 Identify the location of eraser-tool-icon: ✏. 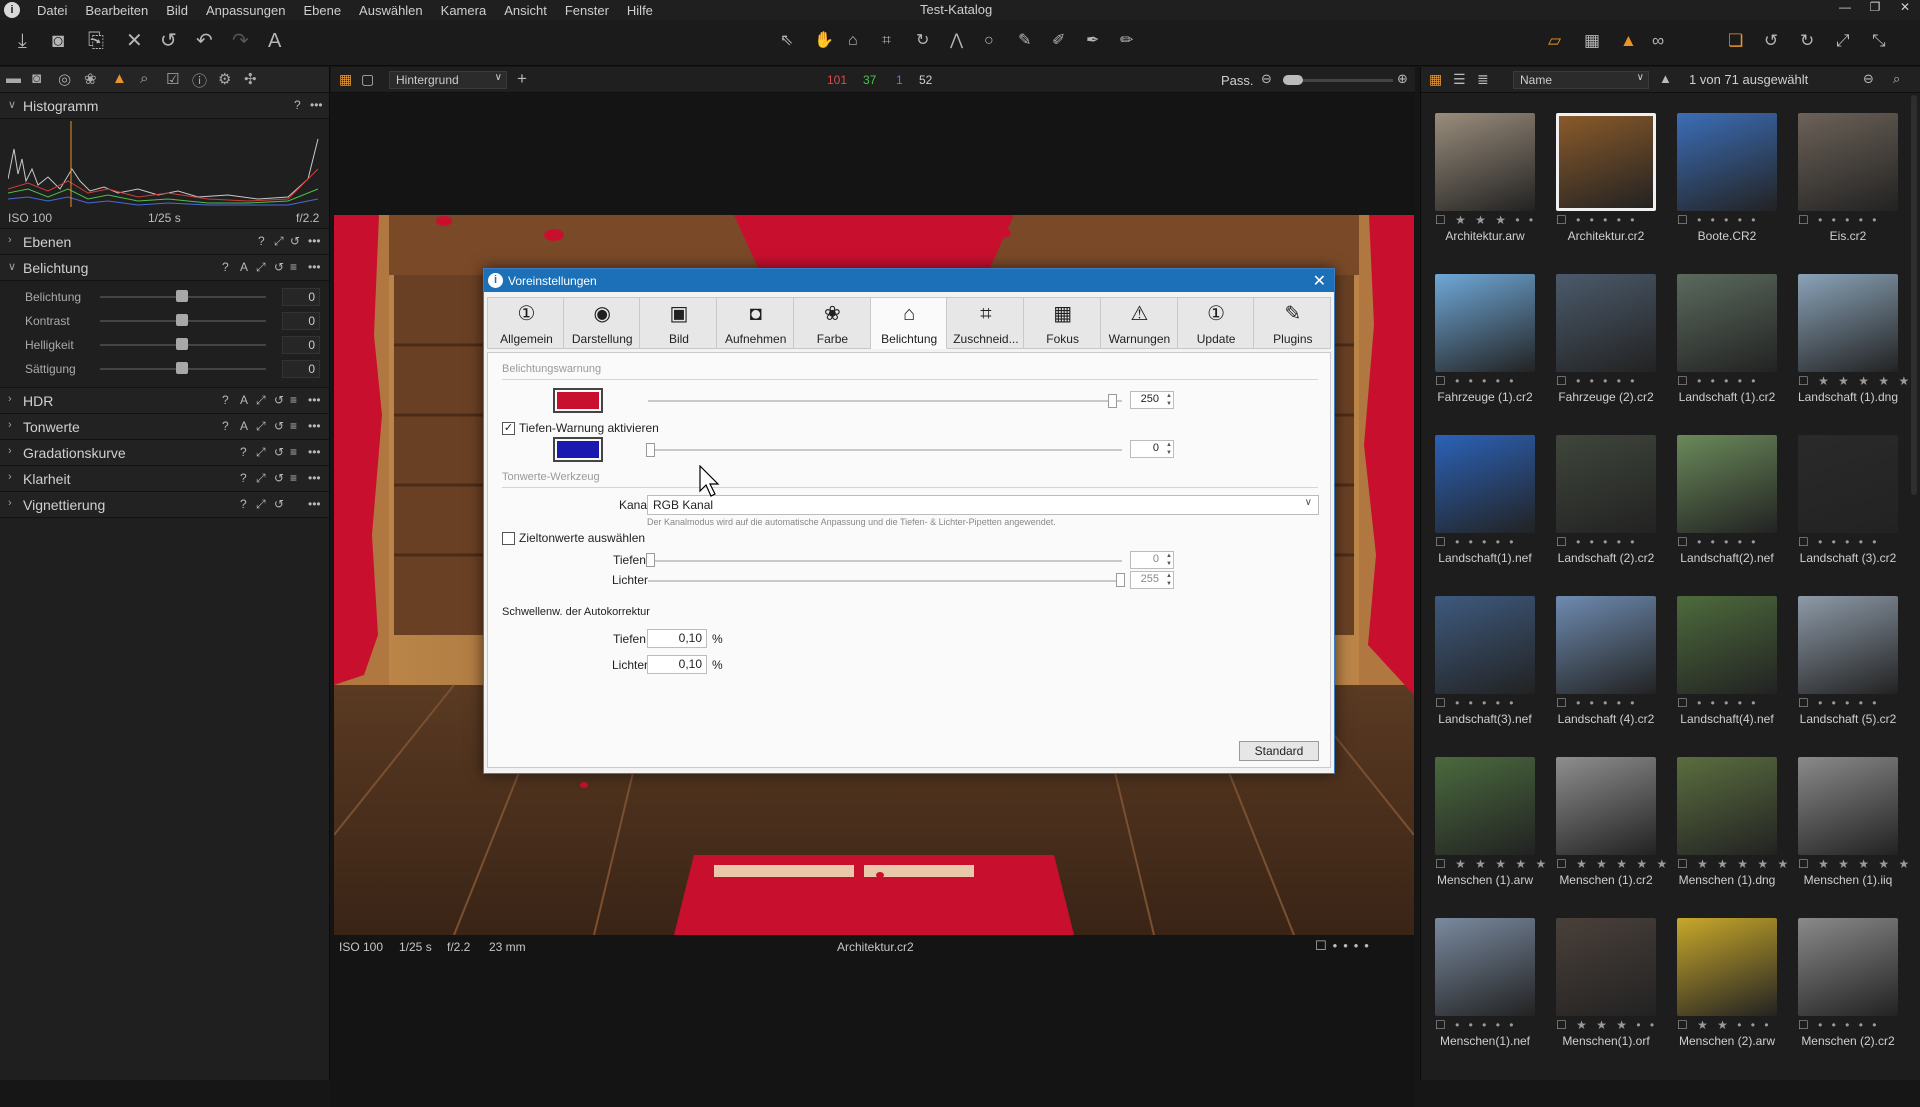
(1126, 41).